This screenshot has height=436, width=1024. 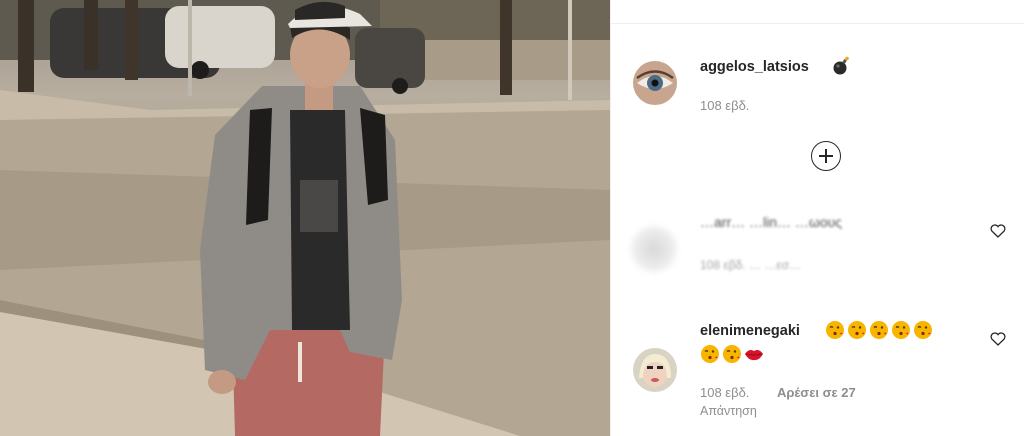 I want to click on lips-icon, so click(x=754, y=355).